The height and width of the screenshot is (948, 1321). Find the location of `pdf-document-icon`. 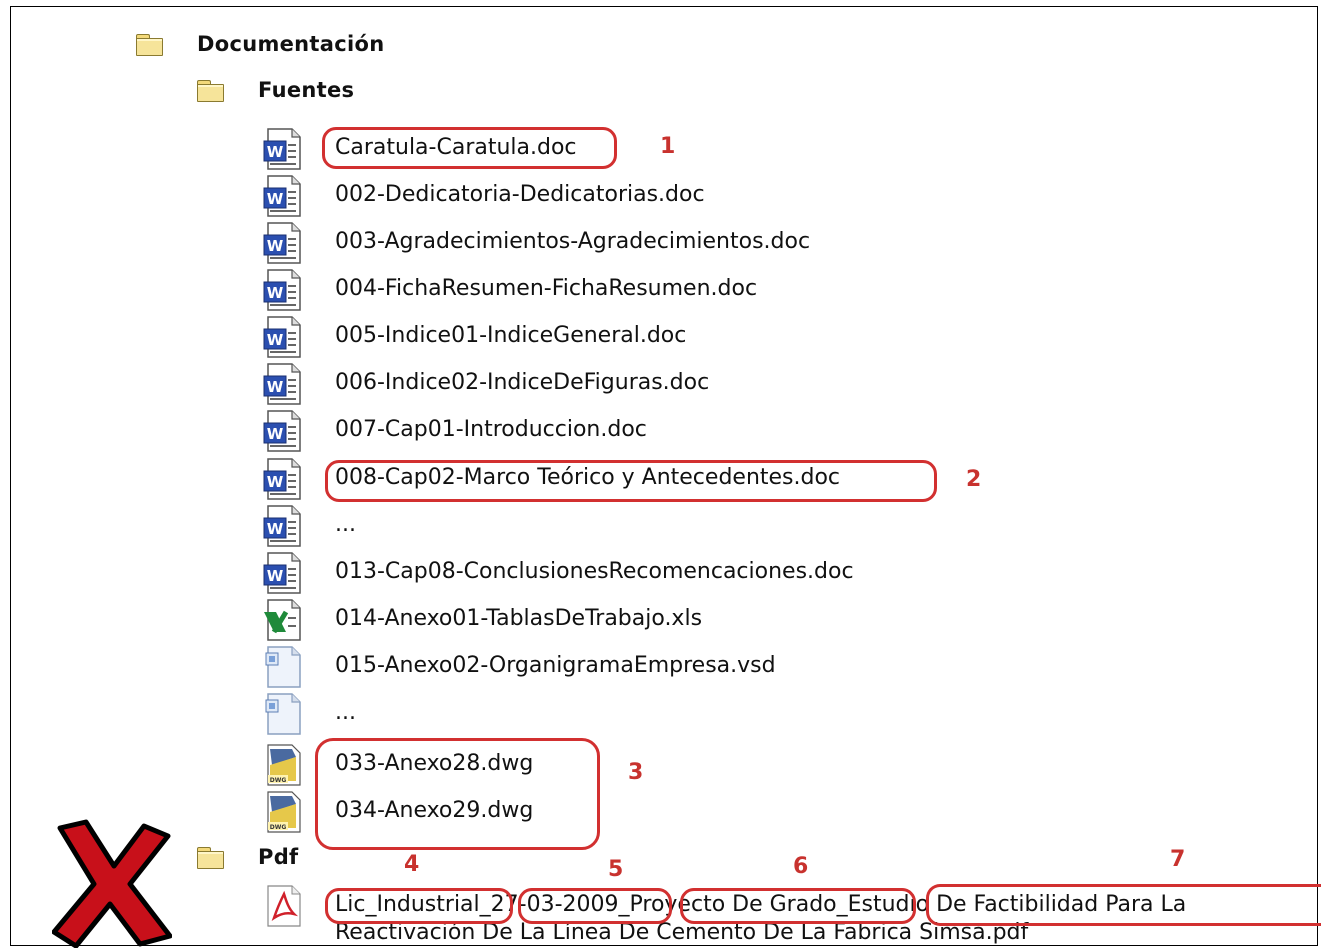

pdf-document-icon is located at coordinates (284, 906).